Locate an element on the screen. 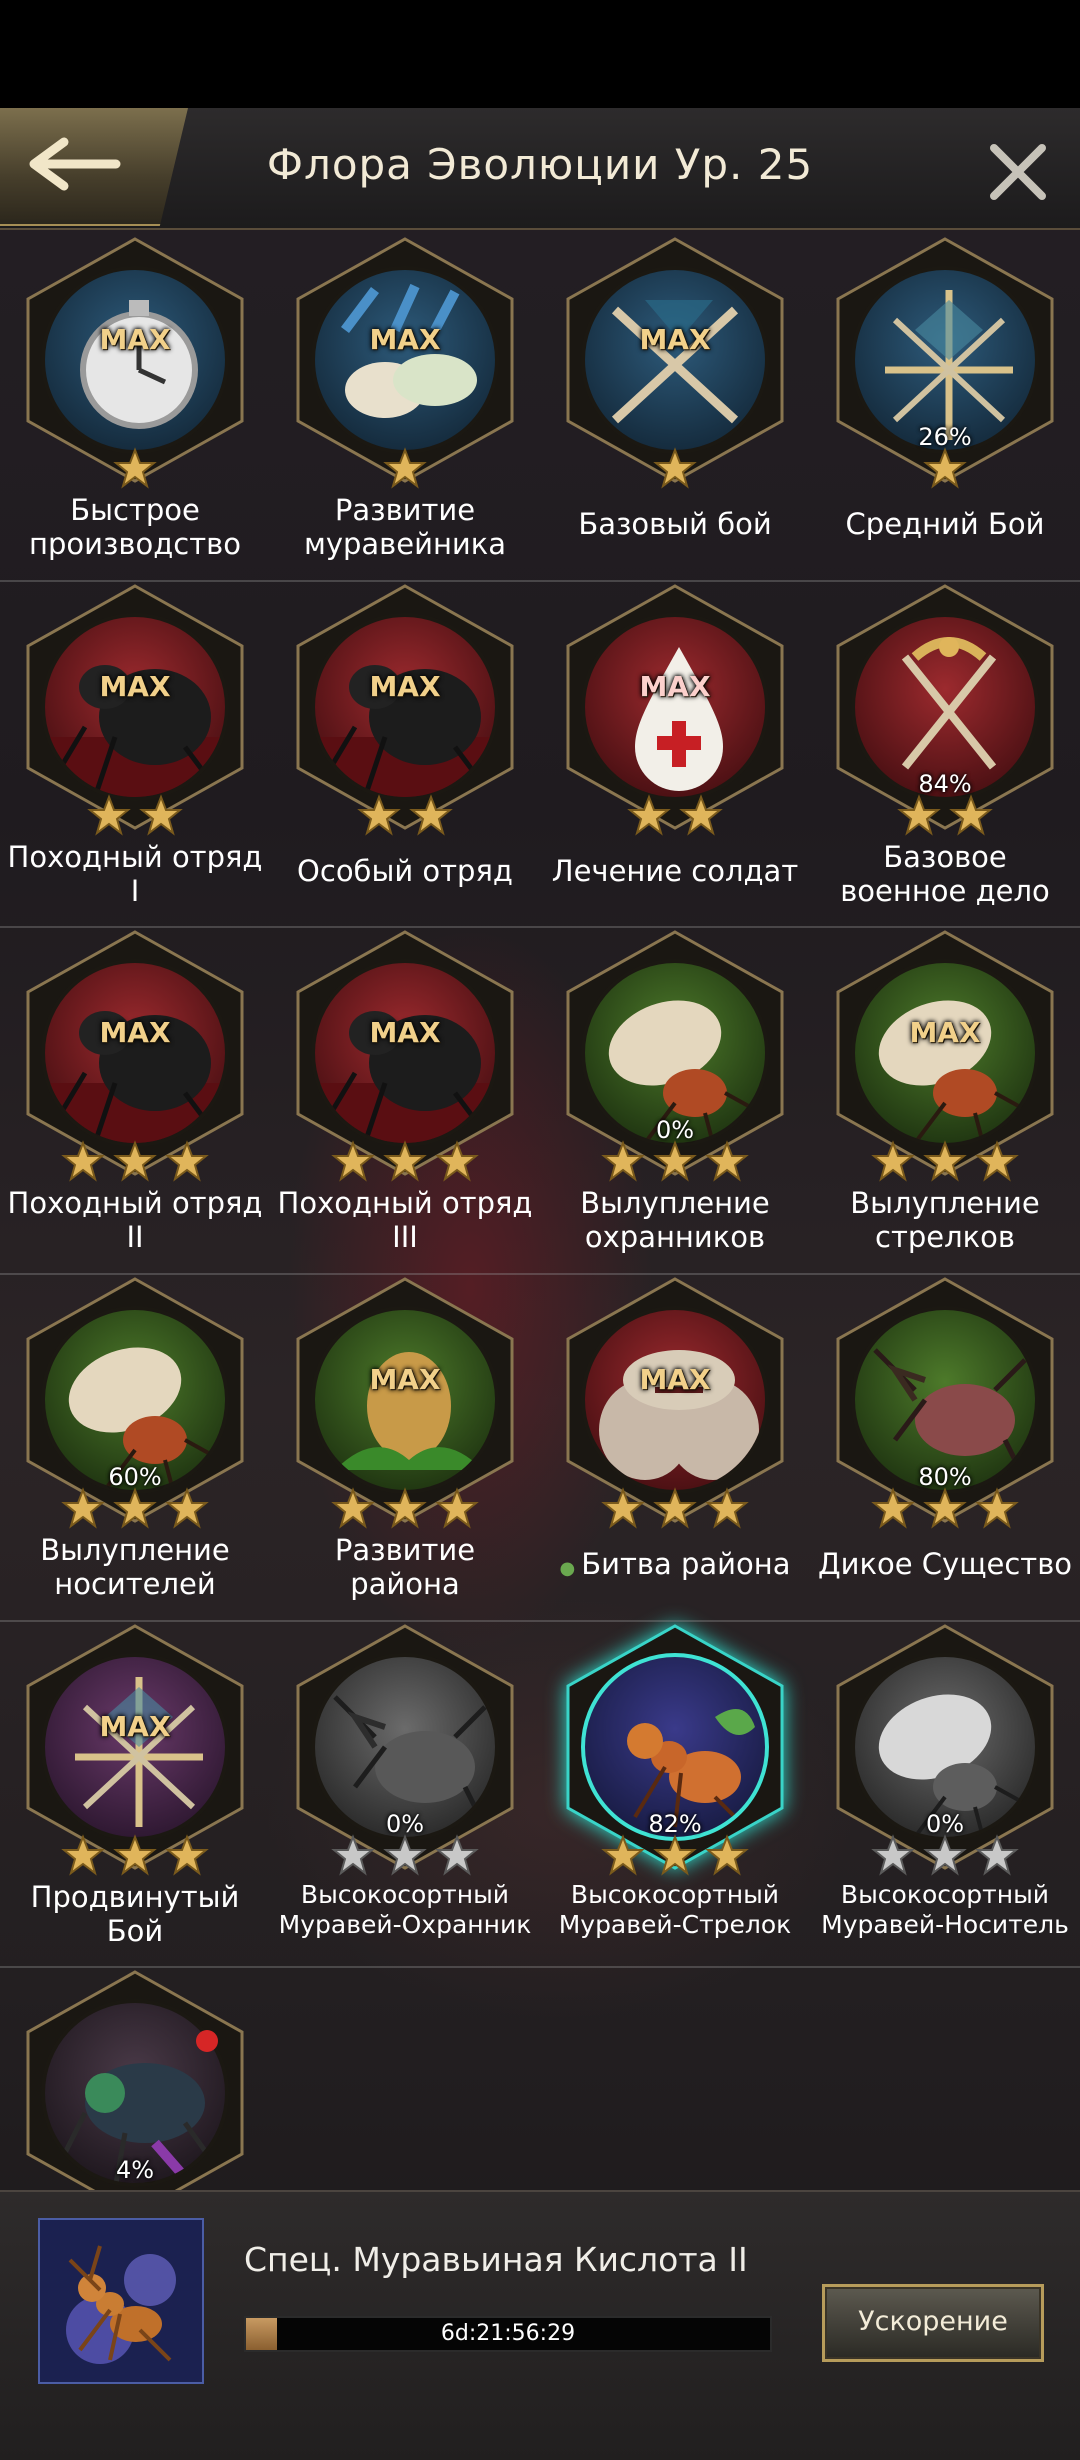  research-label: Высокосортный Муравей-Стрелок is located at coordinates (675, 1909).